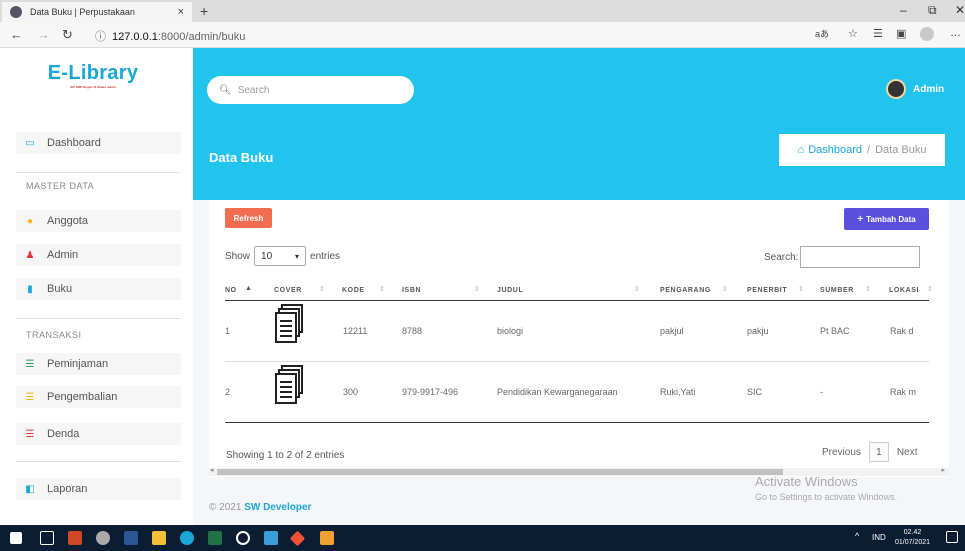  Describe the element at coordinates (577, 361) in the screenshot. I see `row-divider` at that location.